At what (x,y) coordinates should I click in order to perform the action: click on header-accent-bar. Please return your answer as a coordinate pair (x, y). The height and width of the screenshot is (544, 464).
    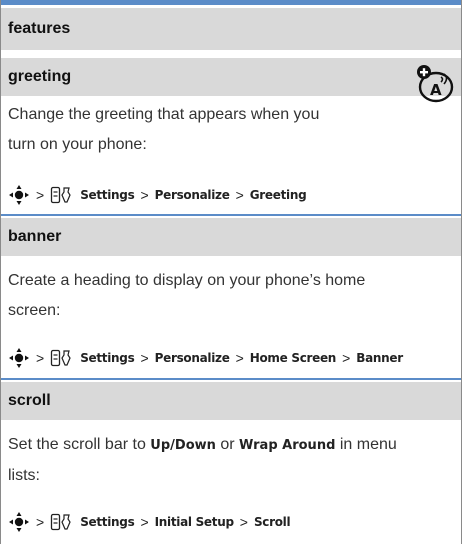
    Looking at the image, I should click on (231, 2).